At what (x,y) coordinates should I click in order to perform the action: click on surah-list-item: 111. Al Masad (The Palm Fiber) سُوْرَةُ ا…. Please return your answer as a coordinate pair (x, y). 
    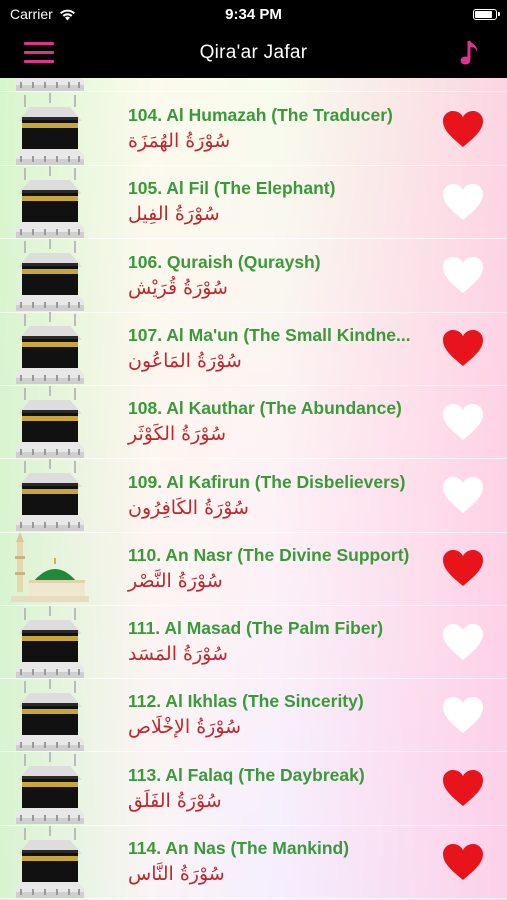
    Looking at the image, I should click on (253, 642).